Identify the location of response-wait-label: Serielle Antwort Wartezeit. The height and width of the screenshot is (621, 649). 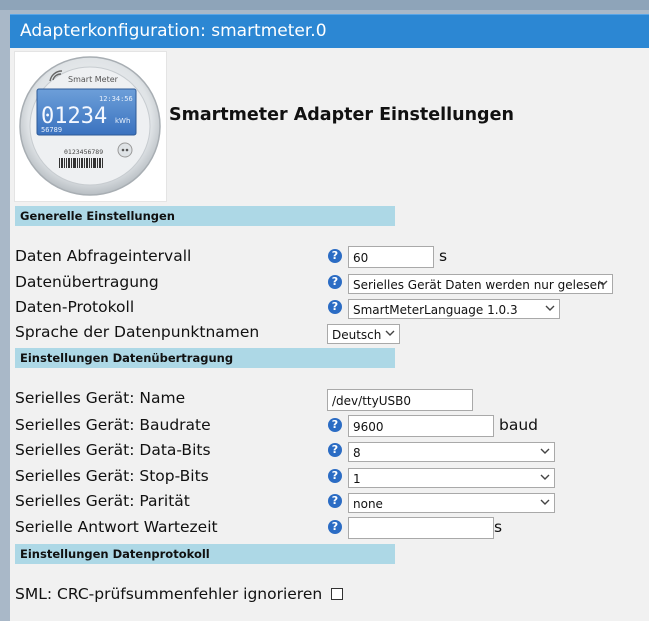
(116, 527).